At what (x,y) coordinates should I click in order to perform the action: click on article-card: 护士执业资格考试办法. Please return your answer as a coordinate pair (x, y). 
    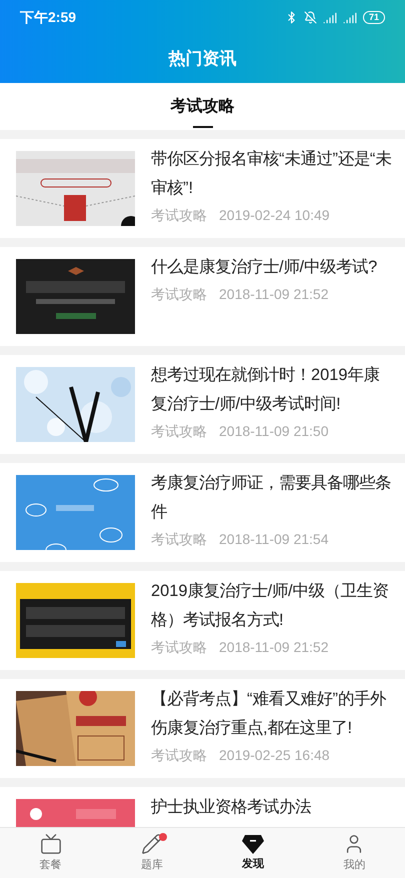
    Looking at the image, I should click on (202, 807).